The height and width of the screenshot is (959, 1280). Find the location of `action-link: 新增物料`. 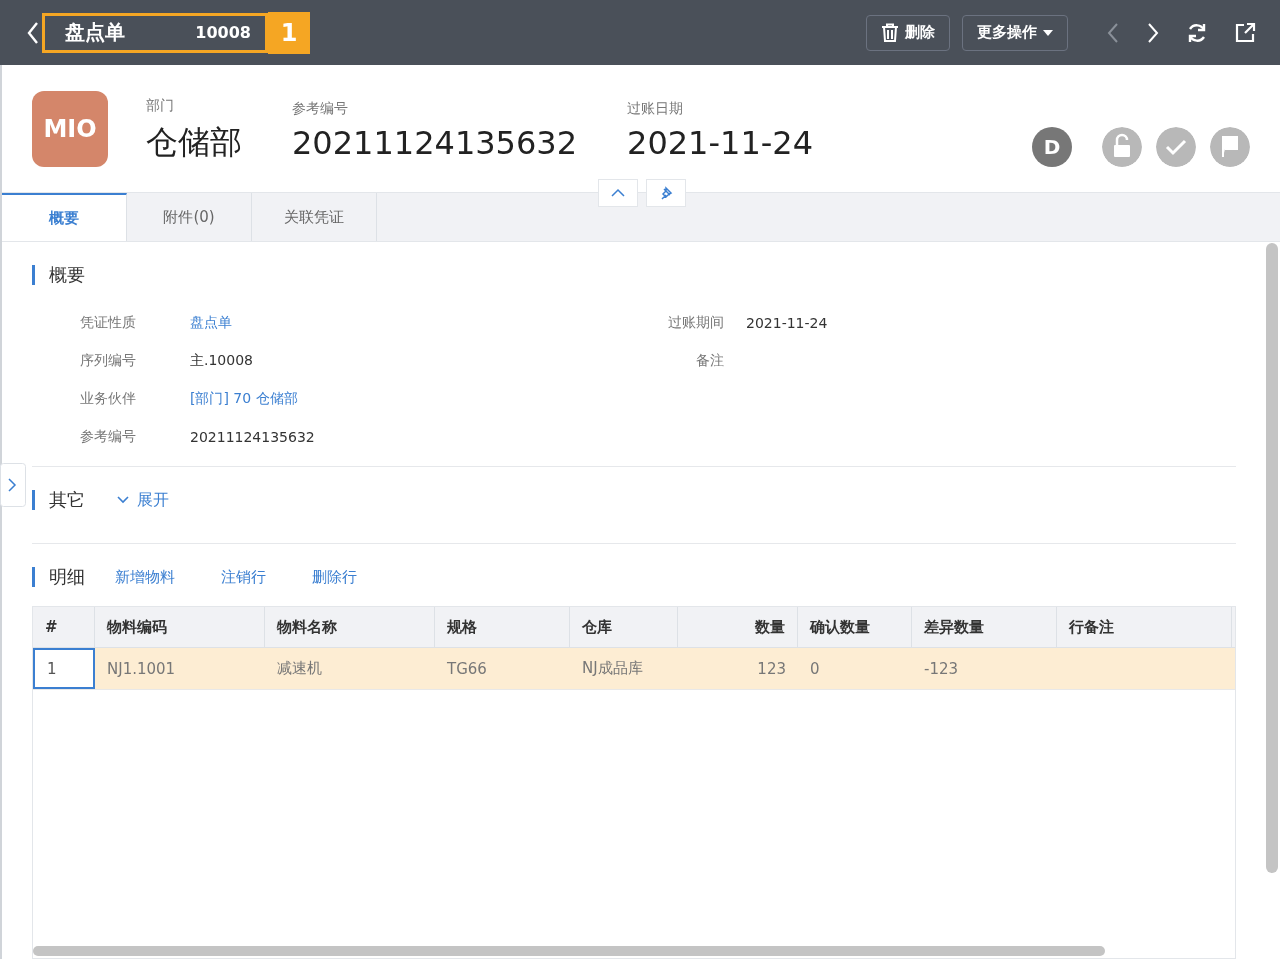

action-link: 新增物料 is located at coordinates (145, 577).